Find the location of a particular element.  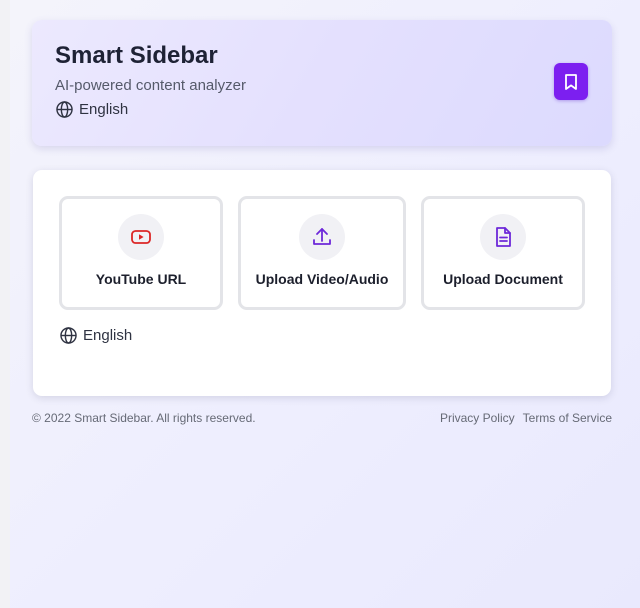

youtube-icon-circle is located at coordinates (141, 237).